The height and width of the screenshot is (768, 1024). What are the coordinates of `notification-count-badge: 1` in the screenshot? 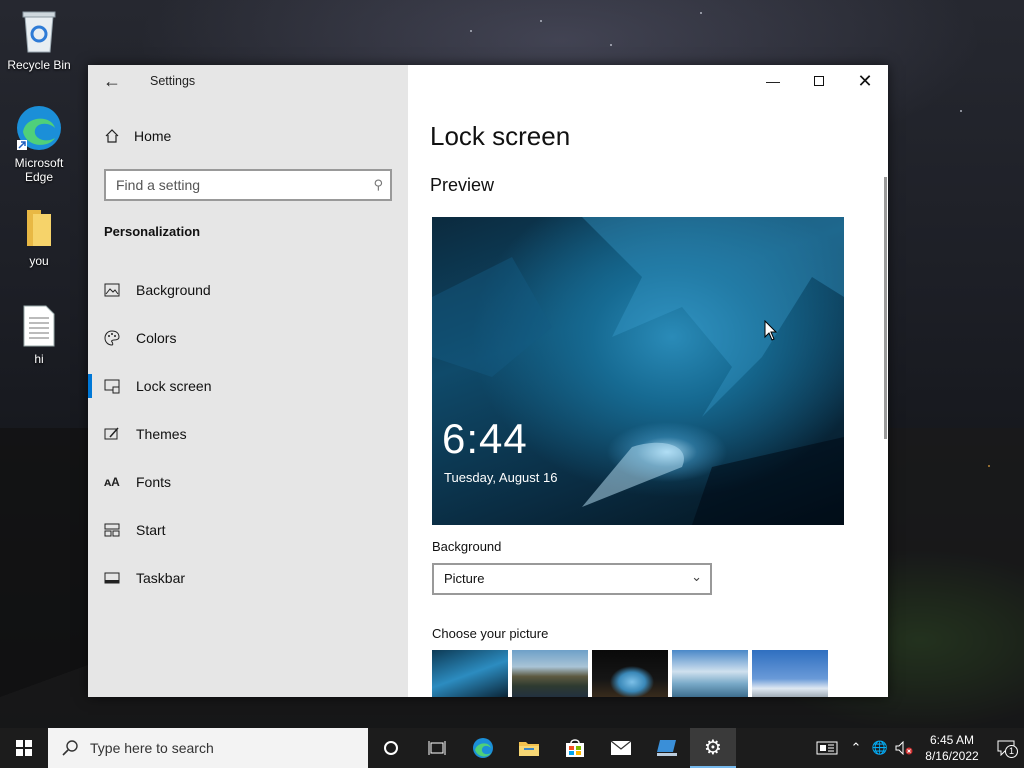 It's located at (1011, 751).